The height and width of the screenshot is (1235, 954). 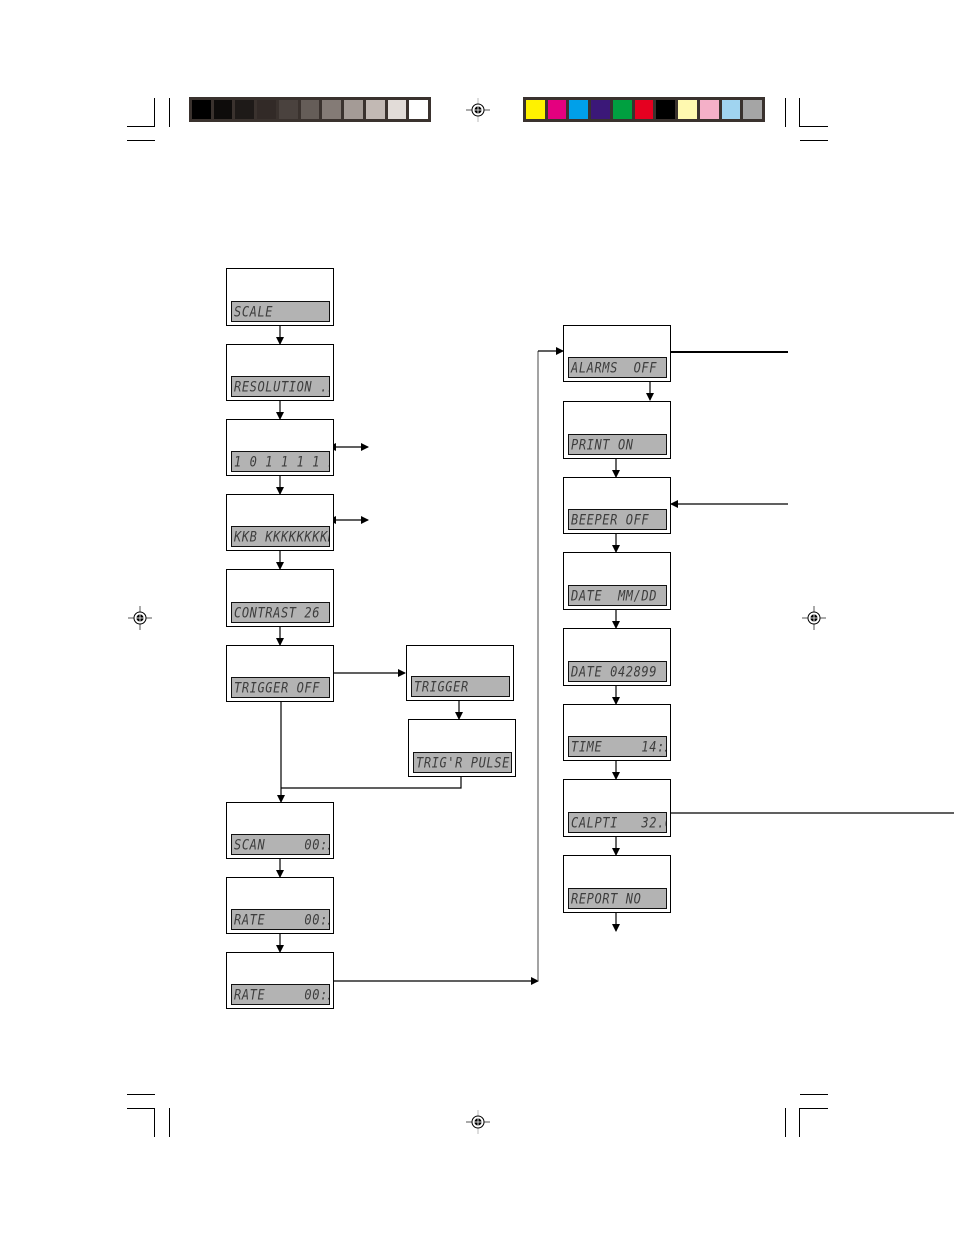 I want to click on screen-date-format: DATE MM/DD, so click(x=617, y=581).